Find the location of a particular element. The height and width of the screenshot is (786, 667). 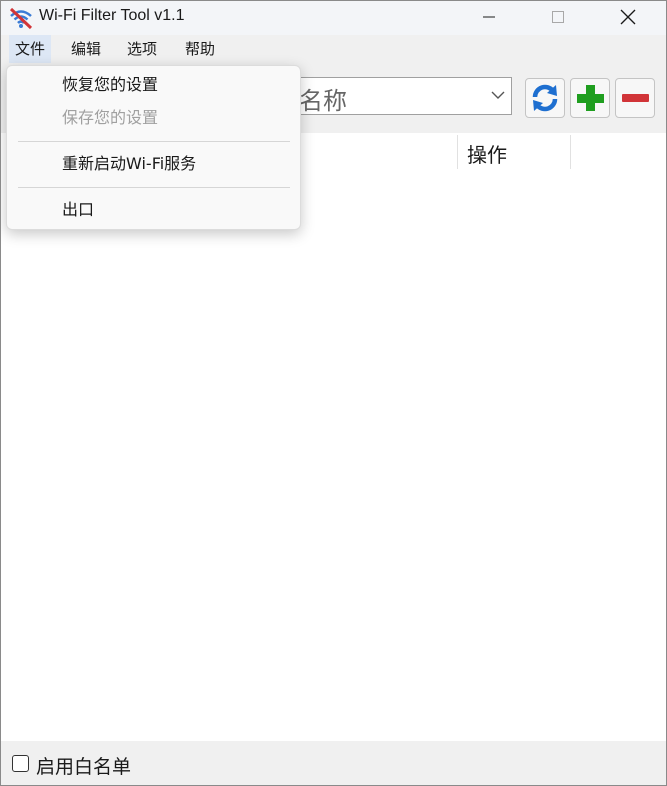

minimize-button is located at coordinates (489, 17).